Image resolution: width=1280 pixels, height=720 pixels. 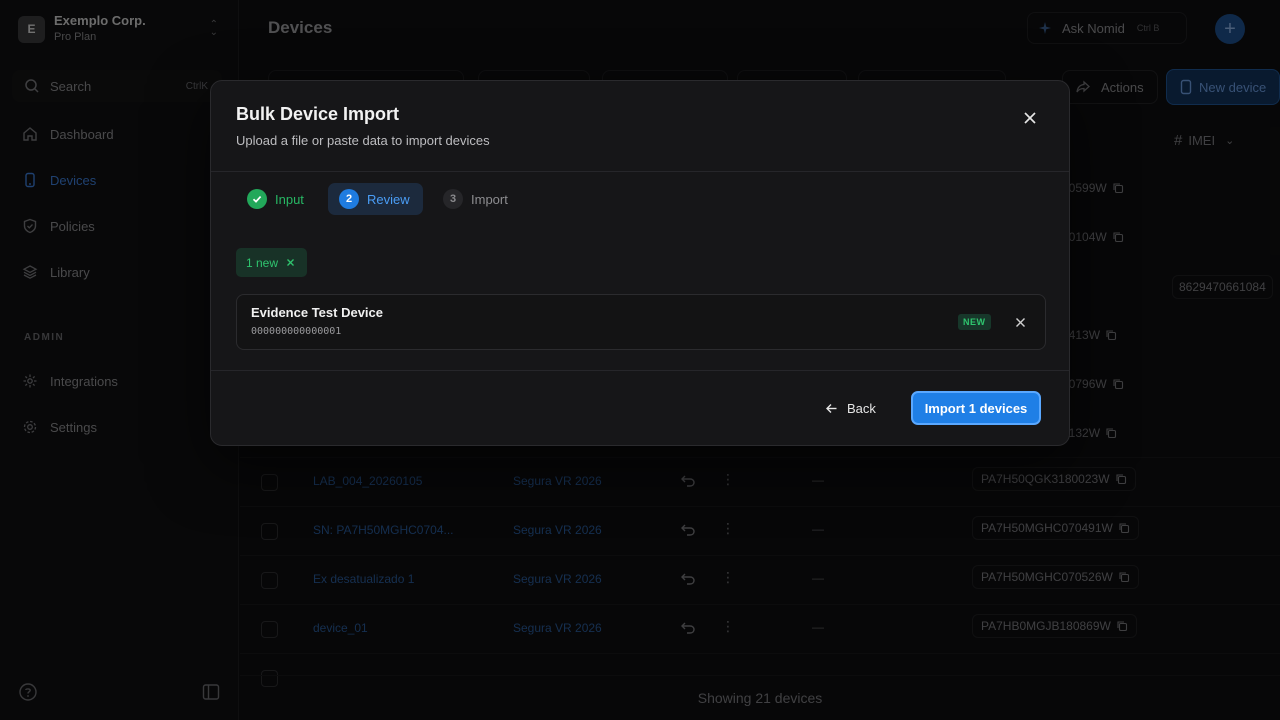 What do you see at coordinates (349, 199) in the screenshot?
I see `step-number: 2` at bounding box center [349, 199].